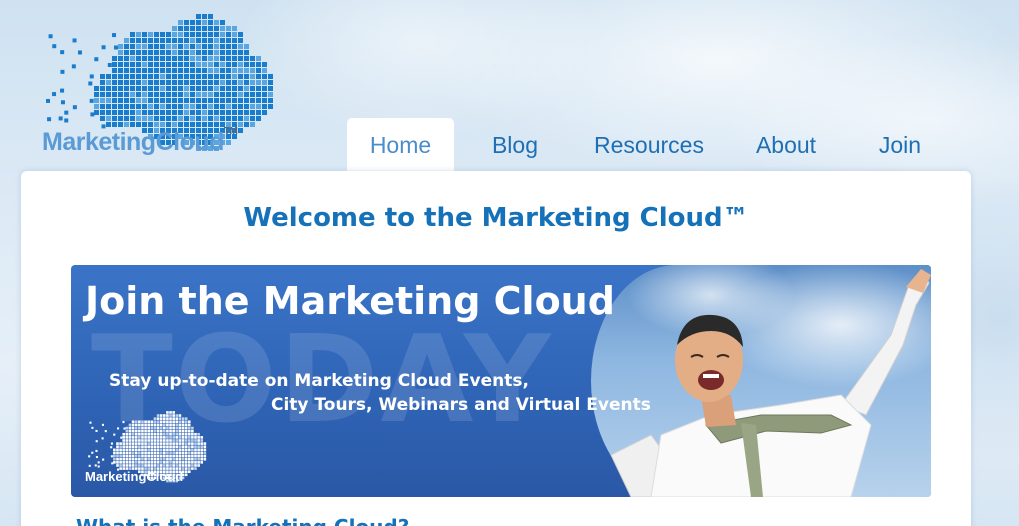 The image size is (1019, 526). I want to click on nav-about: About, so click(786, 145).